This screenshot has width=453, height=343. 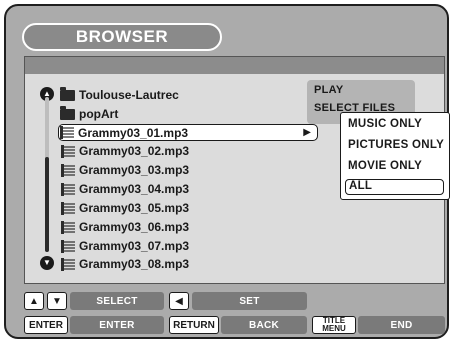 What do you see at coordinates (329, 90) in the screenshot?
I see `menu-item-play: PLAY` at bounding box center [329, 90].